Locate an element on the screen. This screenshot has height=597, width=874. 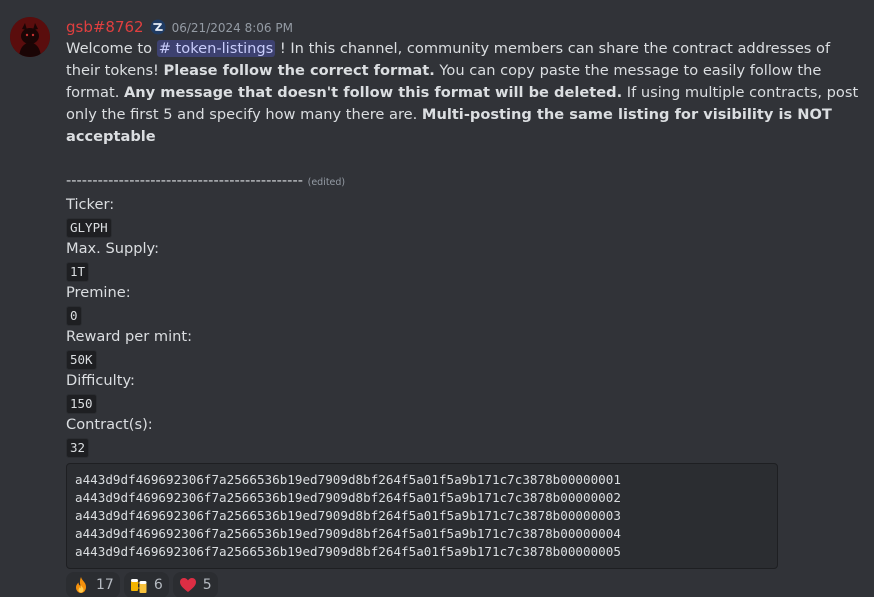
field-value: 50K is located at coordinates (81, 360).